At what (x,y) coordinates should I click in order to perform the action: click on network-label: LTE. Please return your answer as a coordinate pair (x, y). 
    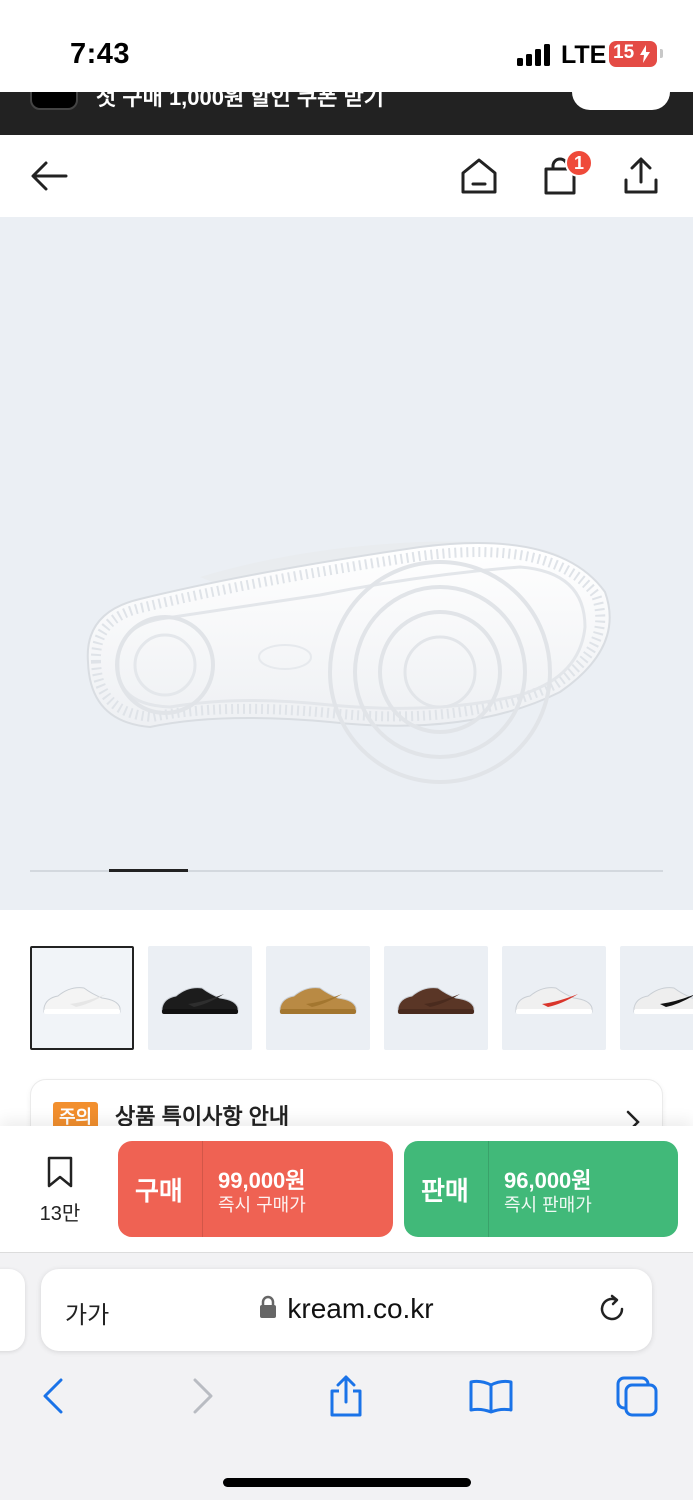
    Looking at the image, I should click on (584, 55).